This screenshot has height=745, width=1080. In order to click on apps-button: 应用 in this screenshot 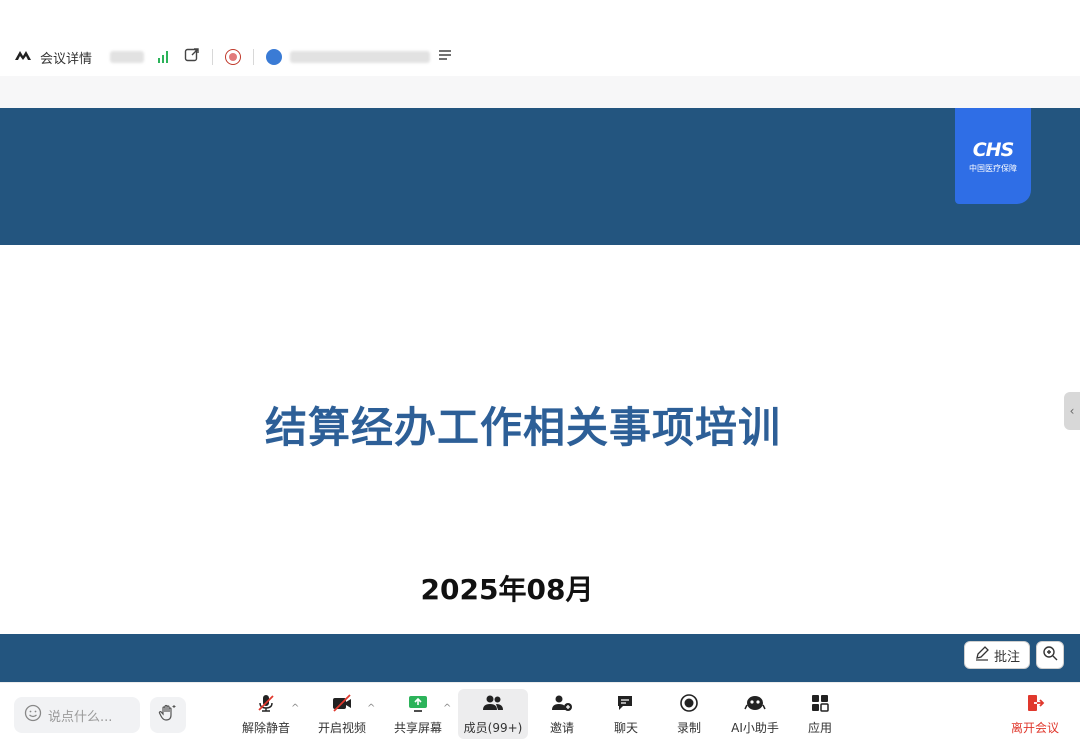, I will do `click(820, 714)`.